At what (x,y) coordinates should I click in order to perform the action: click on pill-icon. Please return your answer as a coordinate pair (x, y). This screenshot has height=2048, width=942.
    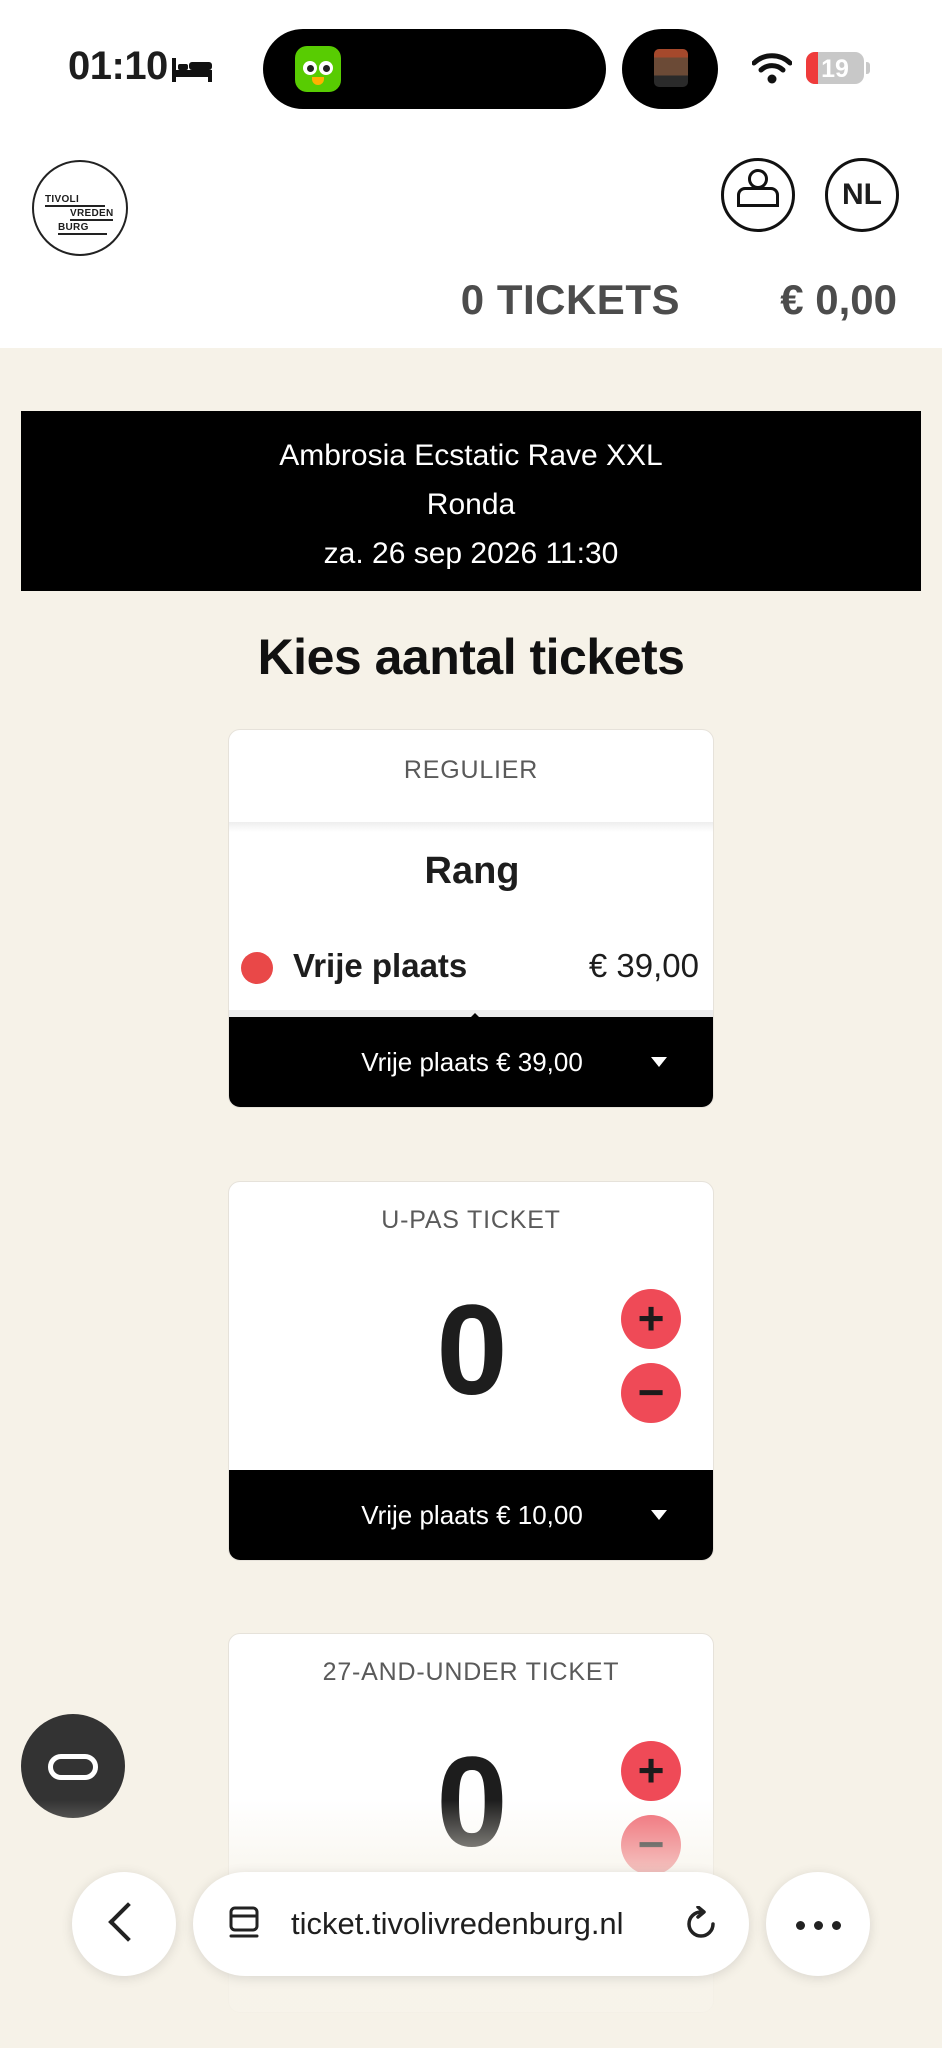
    Looking at the image, I should click on (73, 1767).